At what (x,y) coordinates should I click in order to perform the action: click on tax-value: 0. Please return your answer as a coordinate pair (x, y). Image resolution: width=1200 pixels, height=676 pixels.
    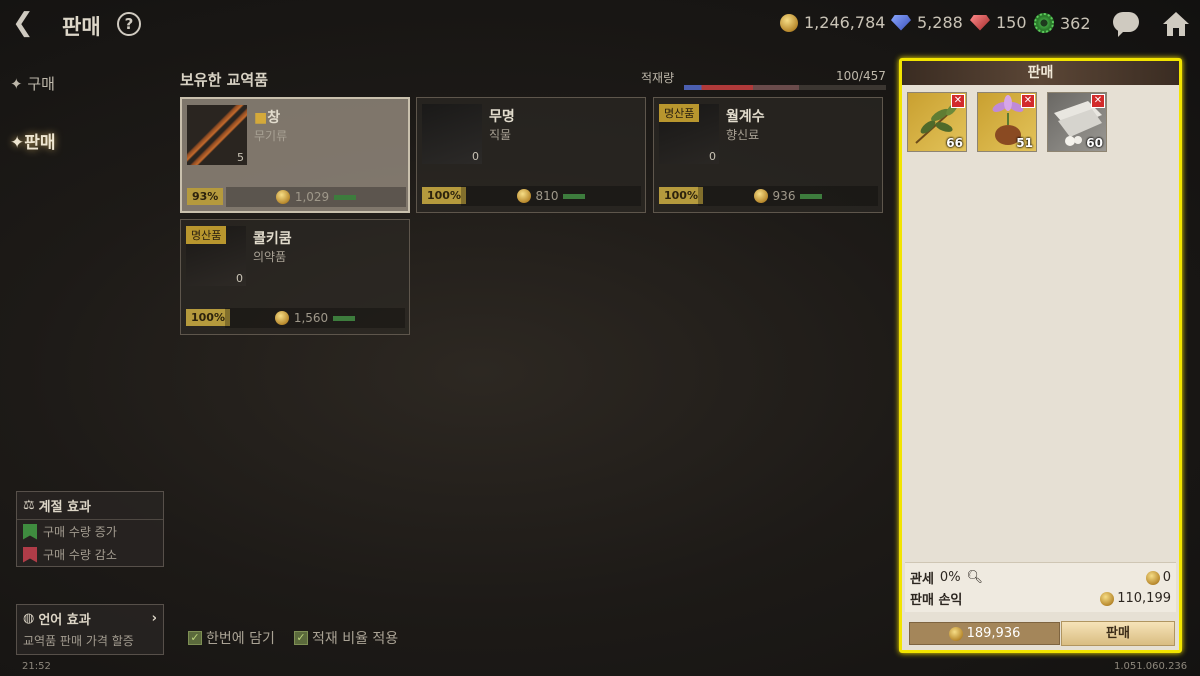
    Looking at the image, I should click on (1158, 577).